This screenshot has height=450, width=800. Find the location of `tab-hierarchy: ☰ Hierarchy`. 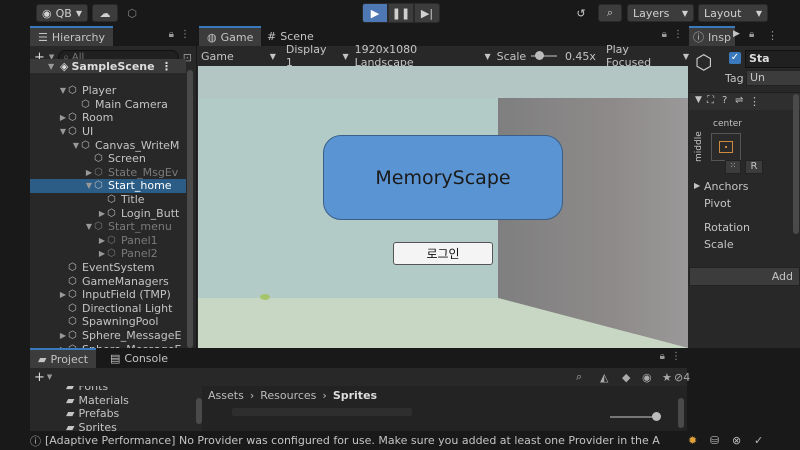

tab-hierarchy: ☰ Hierarchy is located at coordinates (72, 36).